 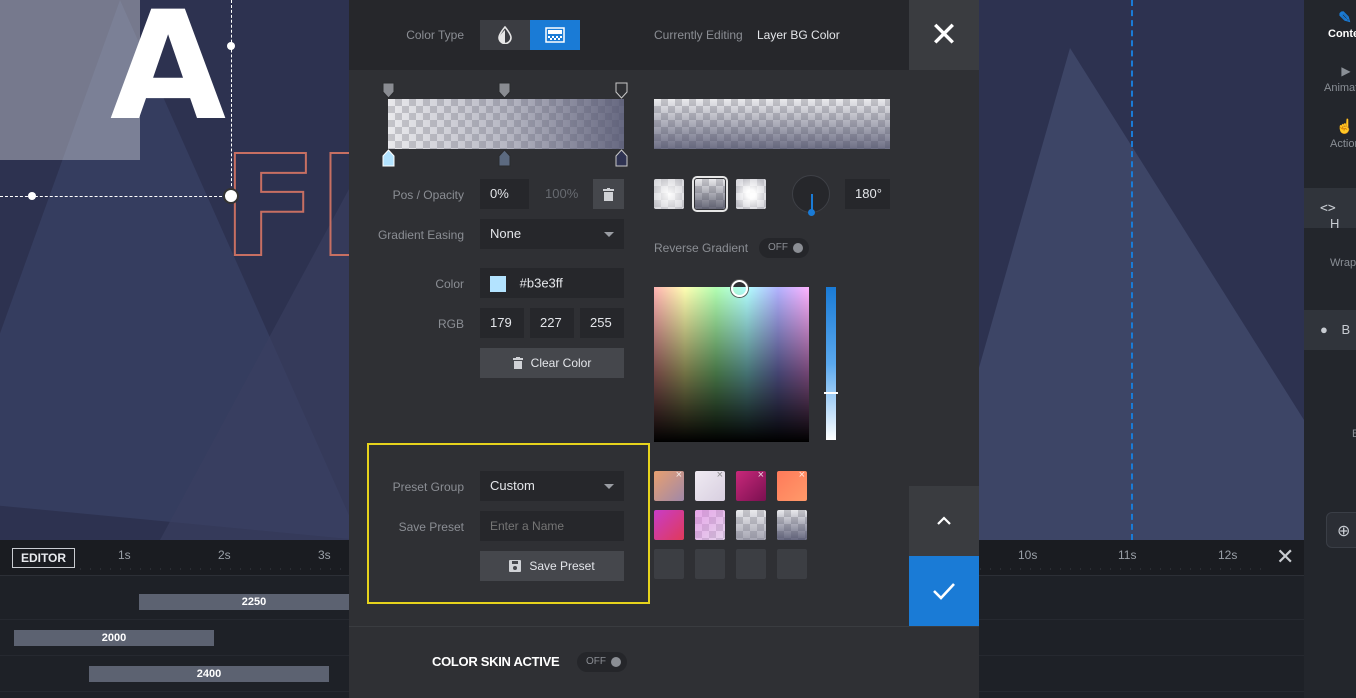 I want to click on linear-gradient-type, so click(x=669, y=194).